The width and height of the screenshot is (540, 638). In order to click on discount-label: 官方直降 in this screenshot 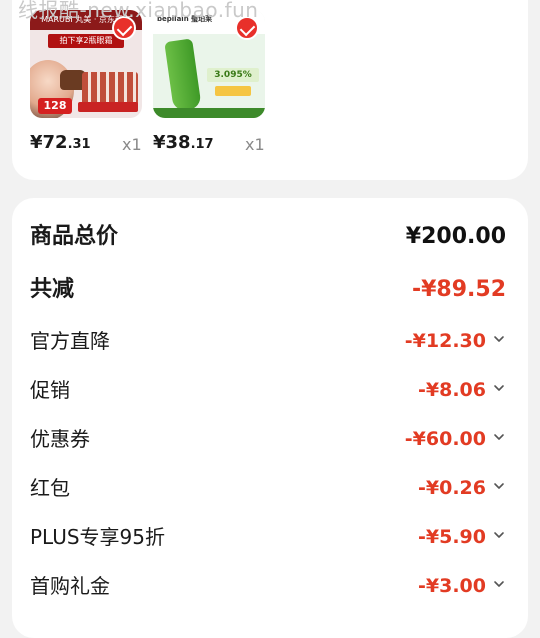, I will do `click(70, 341)`.